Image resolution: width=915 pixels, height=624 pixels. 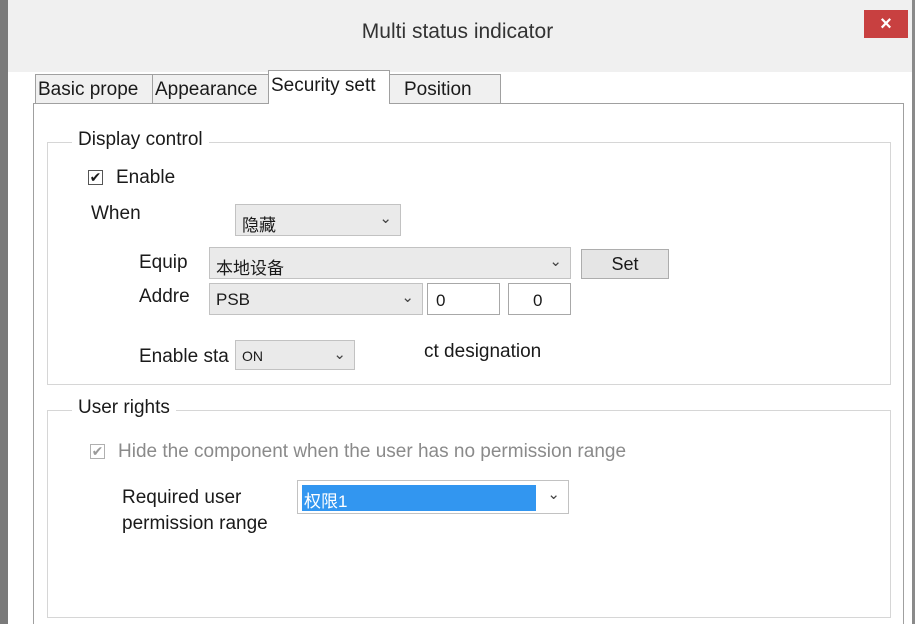 I want to click on tab-appearance: Appearance, so click(x=210, y=89).